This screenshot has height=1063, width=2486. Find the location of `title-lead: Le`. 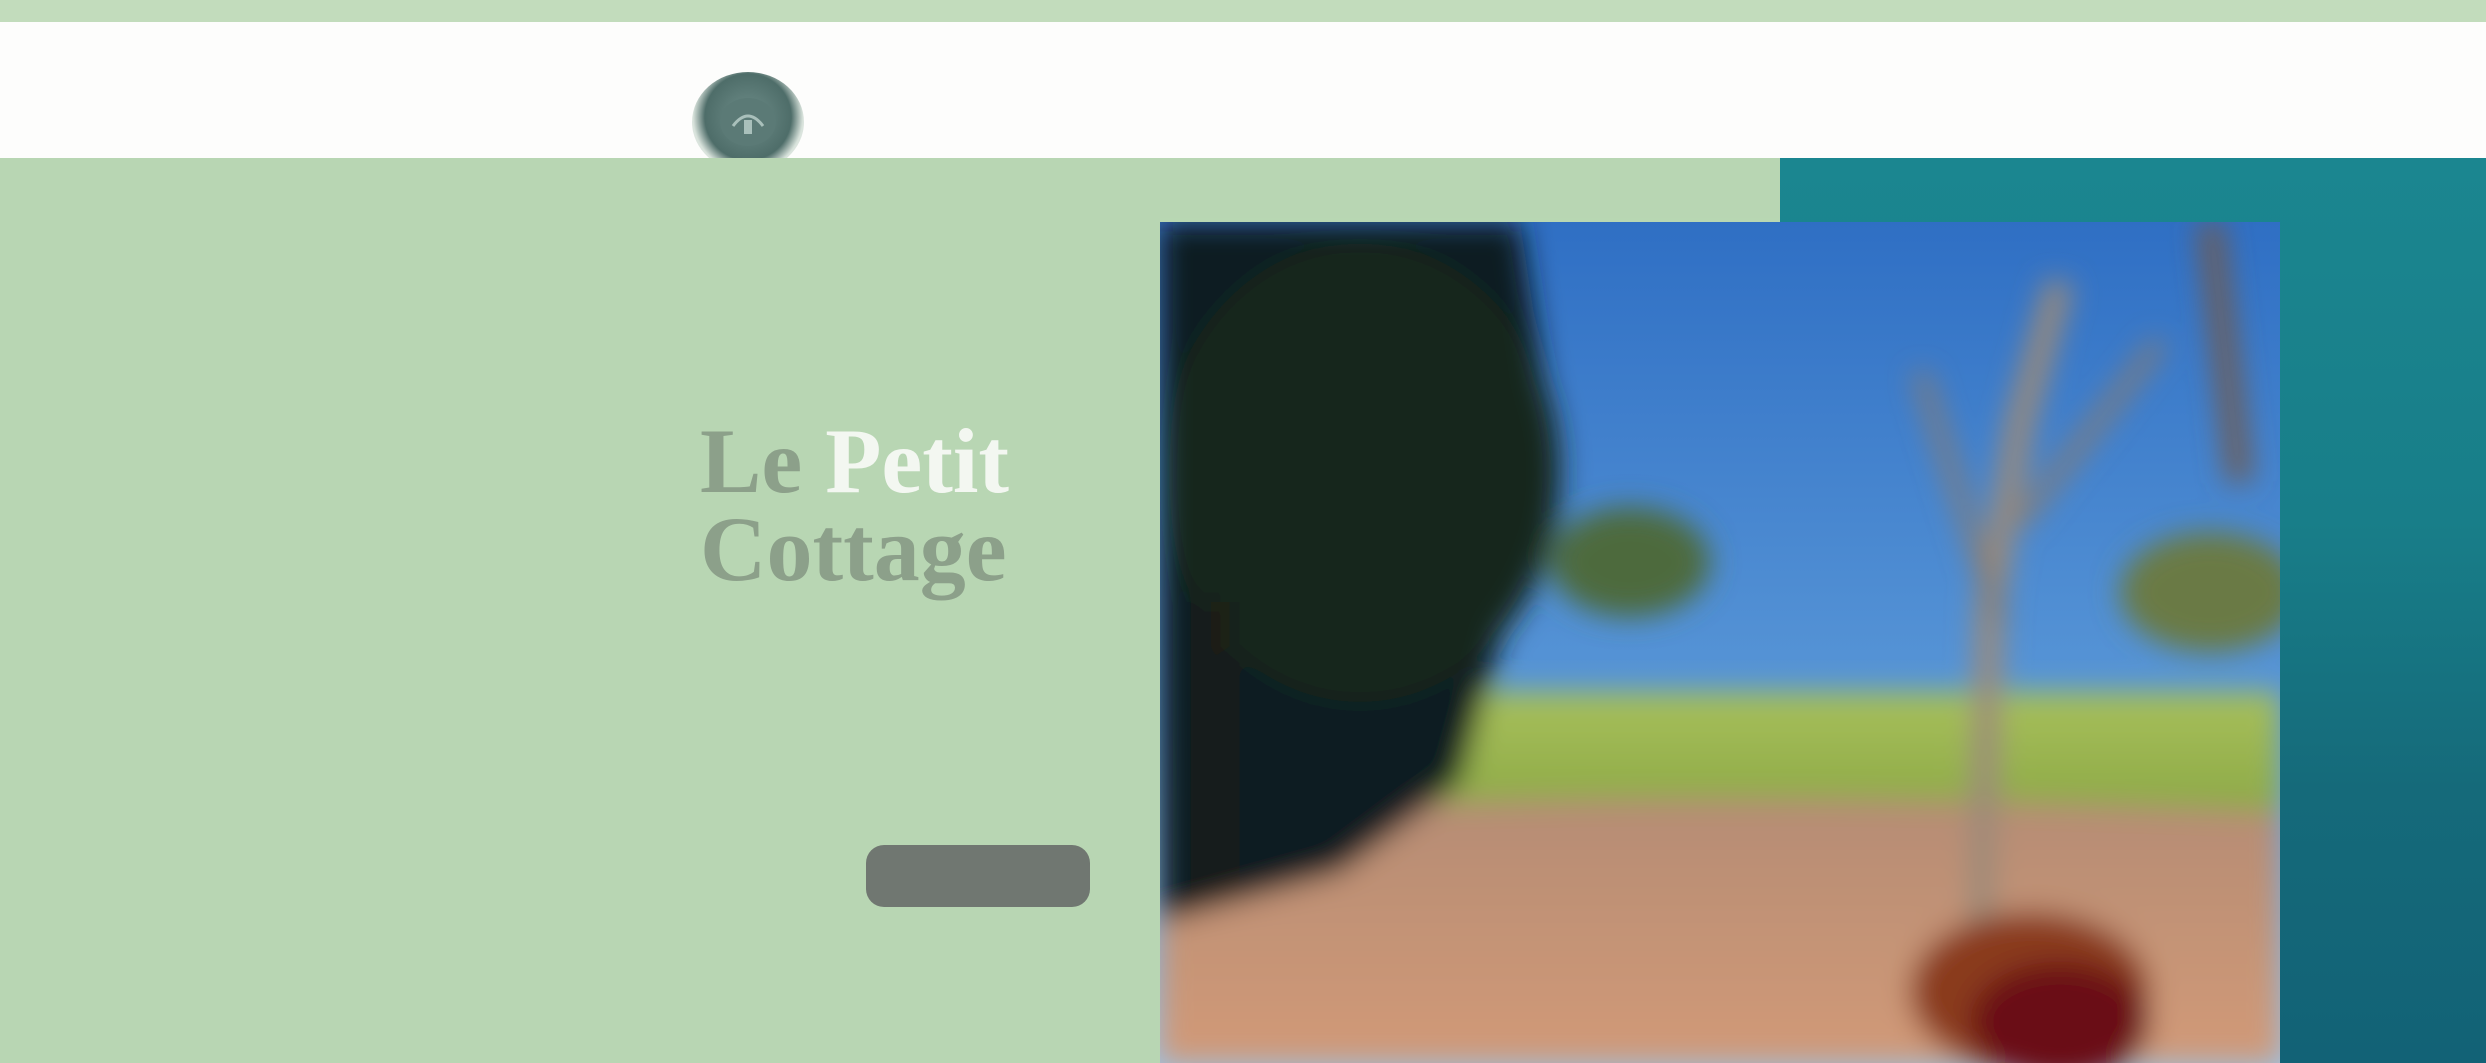

title-lead: Le is located at coordinates (751, 460).